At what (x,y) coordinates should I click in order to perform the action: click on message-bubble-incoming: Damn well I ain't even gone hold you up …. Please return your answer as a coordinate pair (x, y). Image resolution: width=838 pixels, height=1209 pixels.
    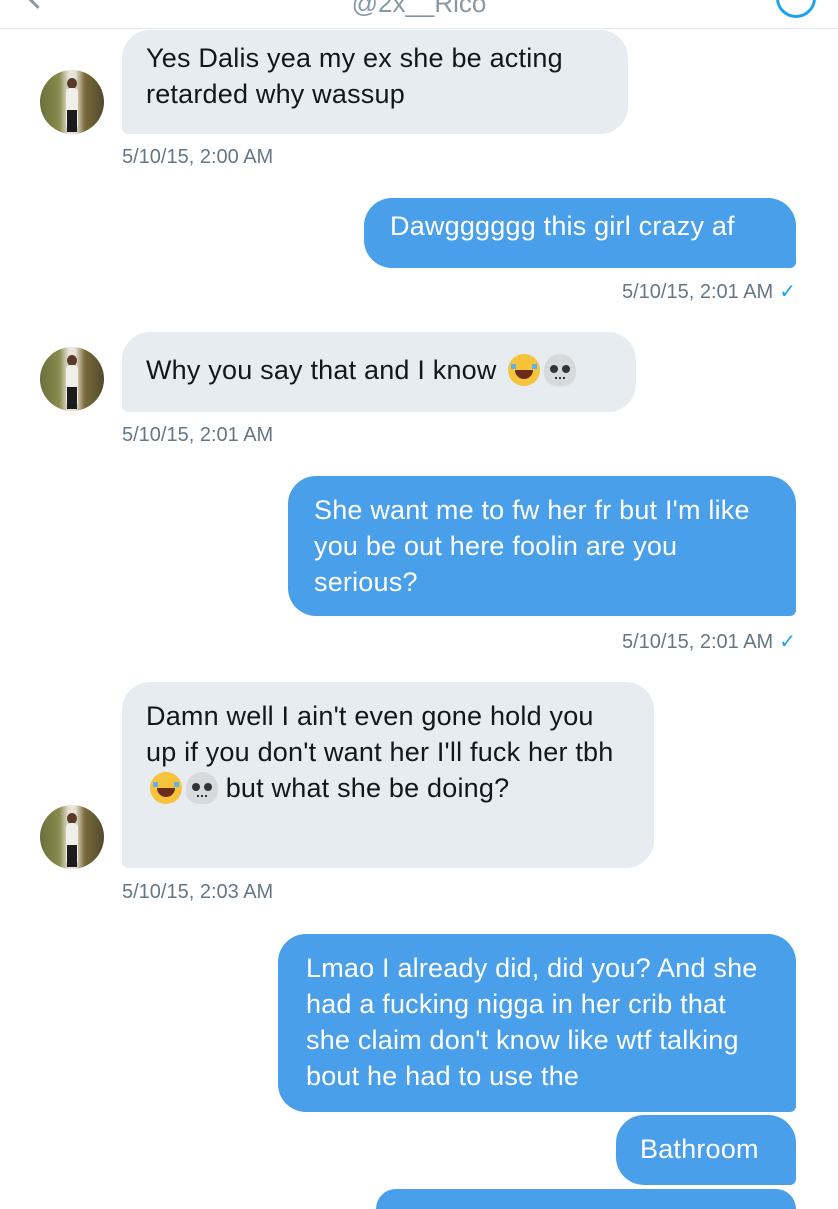
    Looking at the image, I should click on (388, 775).